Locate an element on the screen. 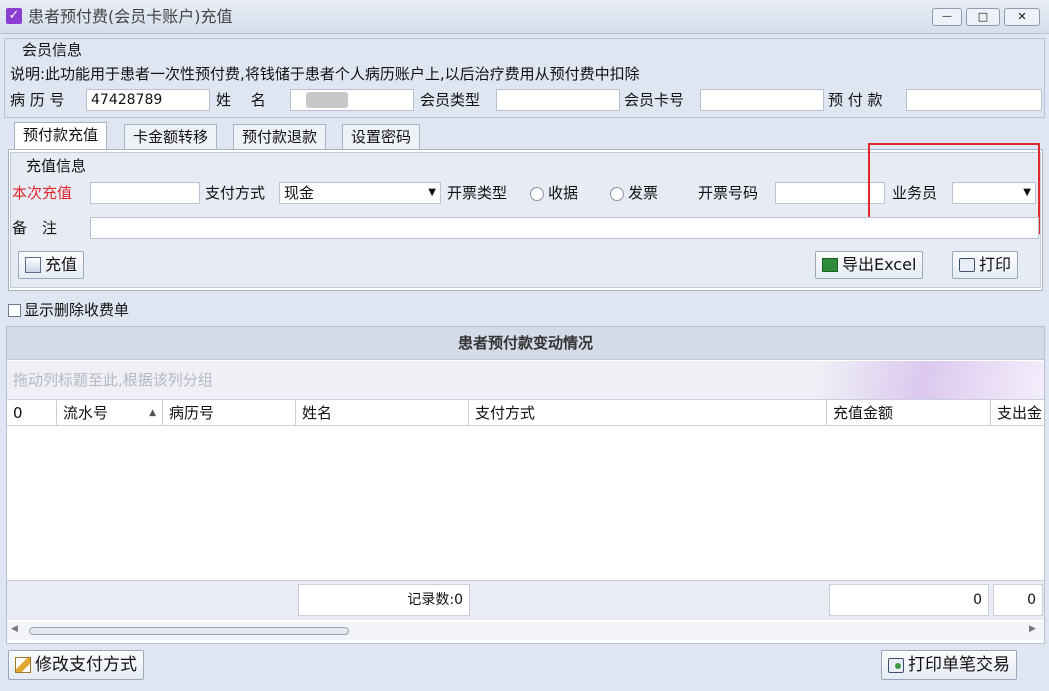 Image resolution: width=1049 pixels, height=691 pixels. remark-field is located at coordinates (564, 228).